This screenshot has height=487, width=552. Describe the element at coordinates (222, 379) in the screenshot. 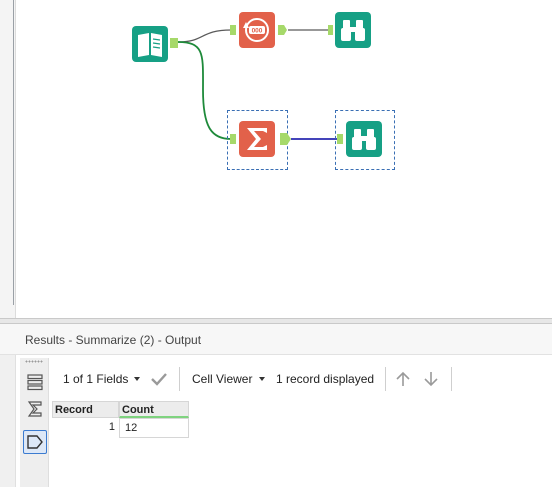

I see `cell-viewer-selector: Cell Viewer` at that location.